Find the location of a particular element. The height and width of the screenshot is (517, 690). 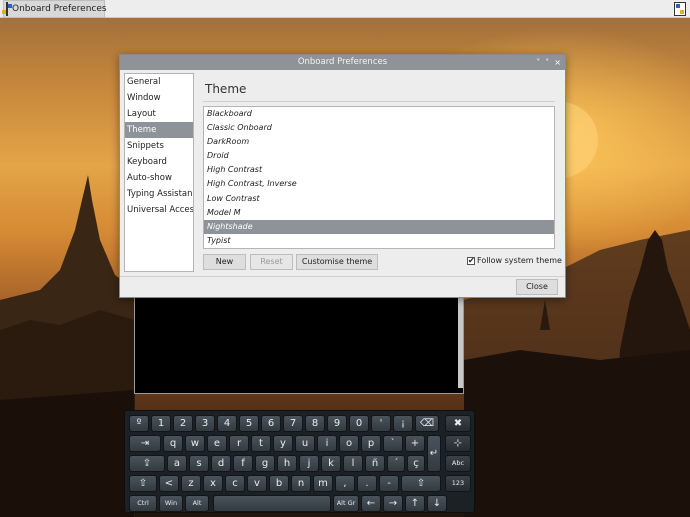

sidebar-item-theme: Theme is located at coordinates (159, 130).